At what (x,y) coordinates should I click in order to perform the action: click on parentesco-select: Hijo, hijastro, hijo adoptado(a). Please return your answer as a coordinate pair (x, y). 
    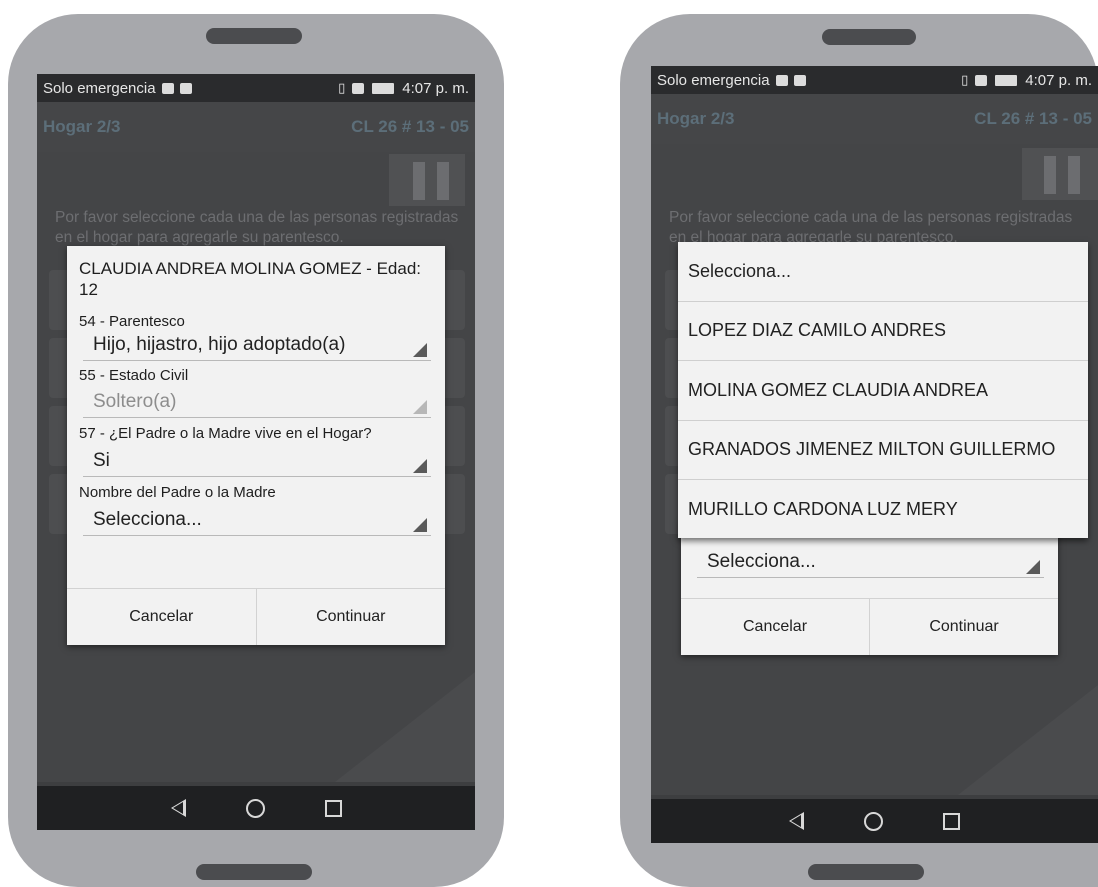
    Looking at the image, I should click on (257, 346).